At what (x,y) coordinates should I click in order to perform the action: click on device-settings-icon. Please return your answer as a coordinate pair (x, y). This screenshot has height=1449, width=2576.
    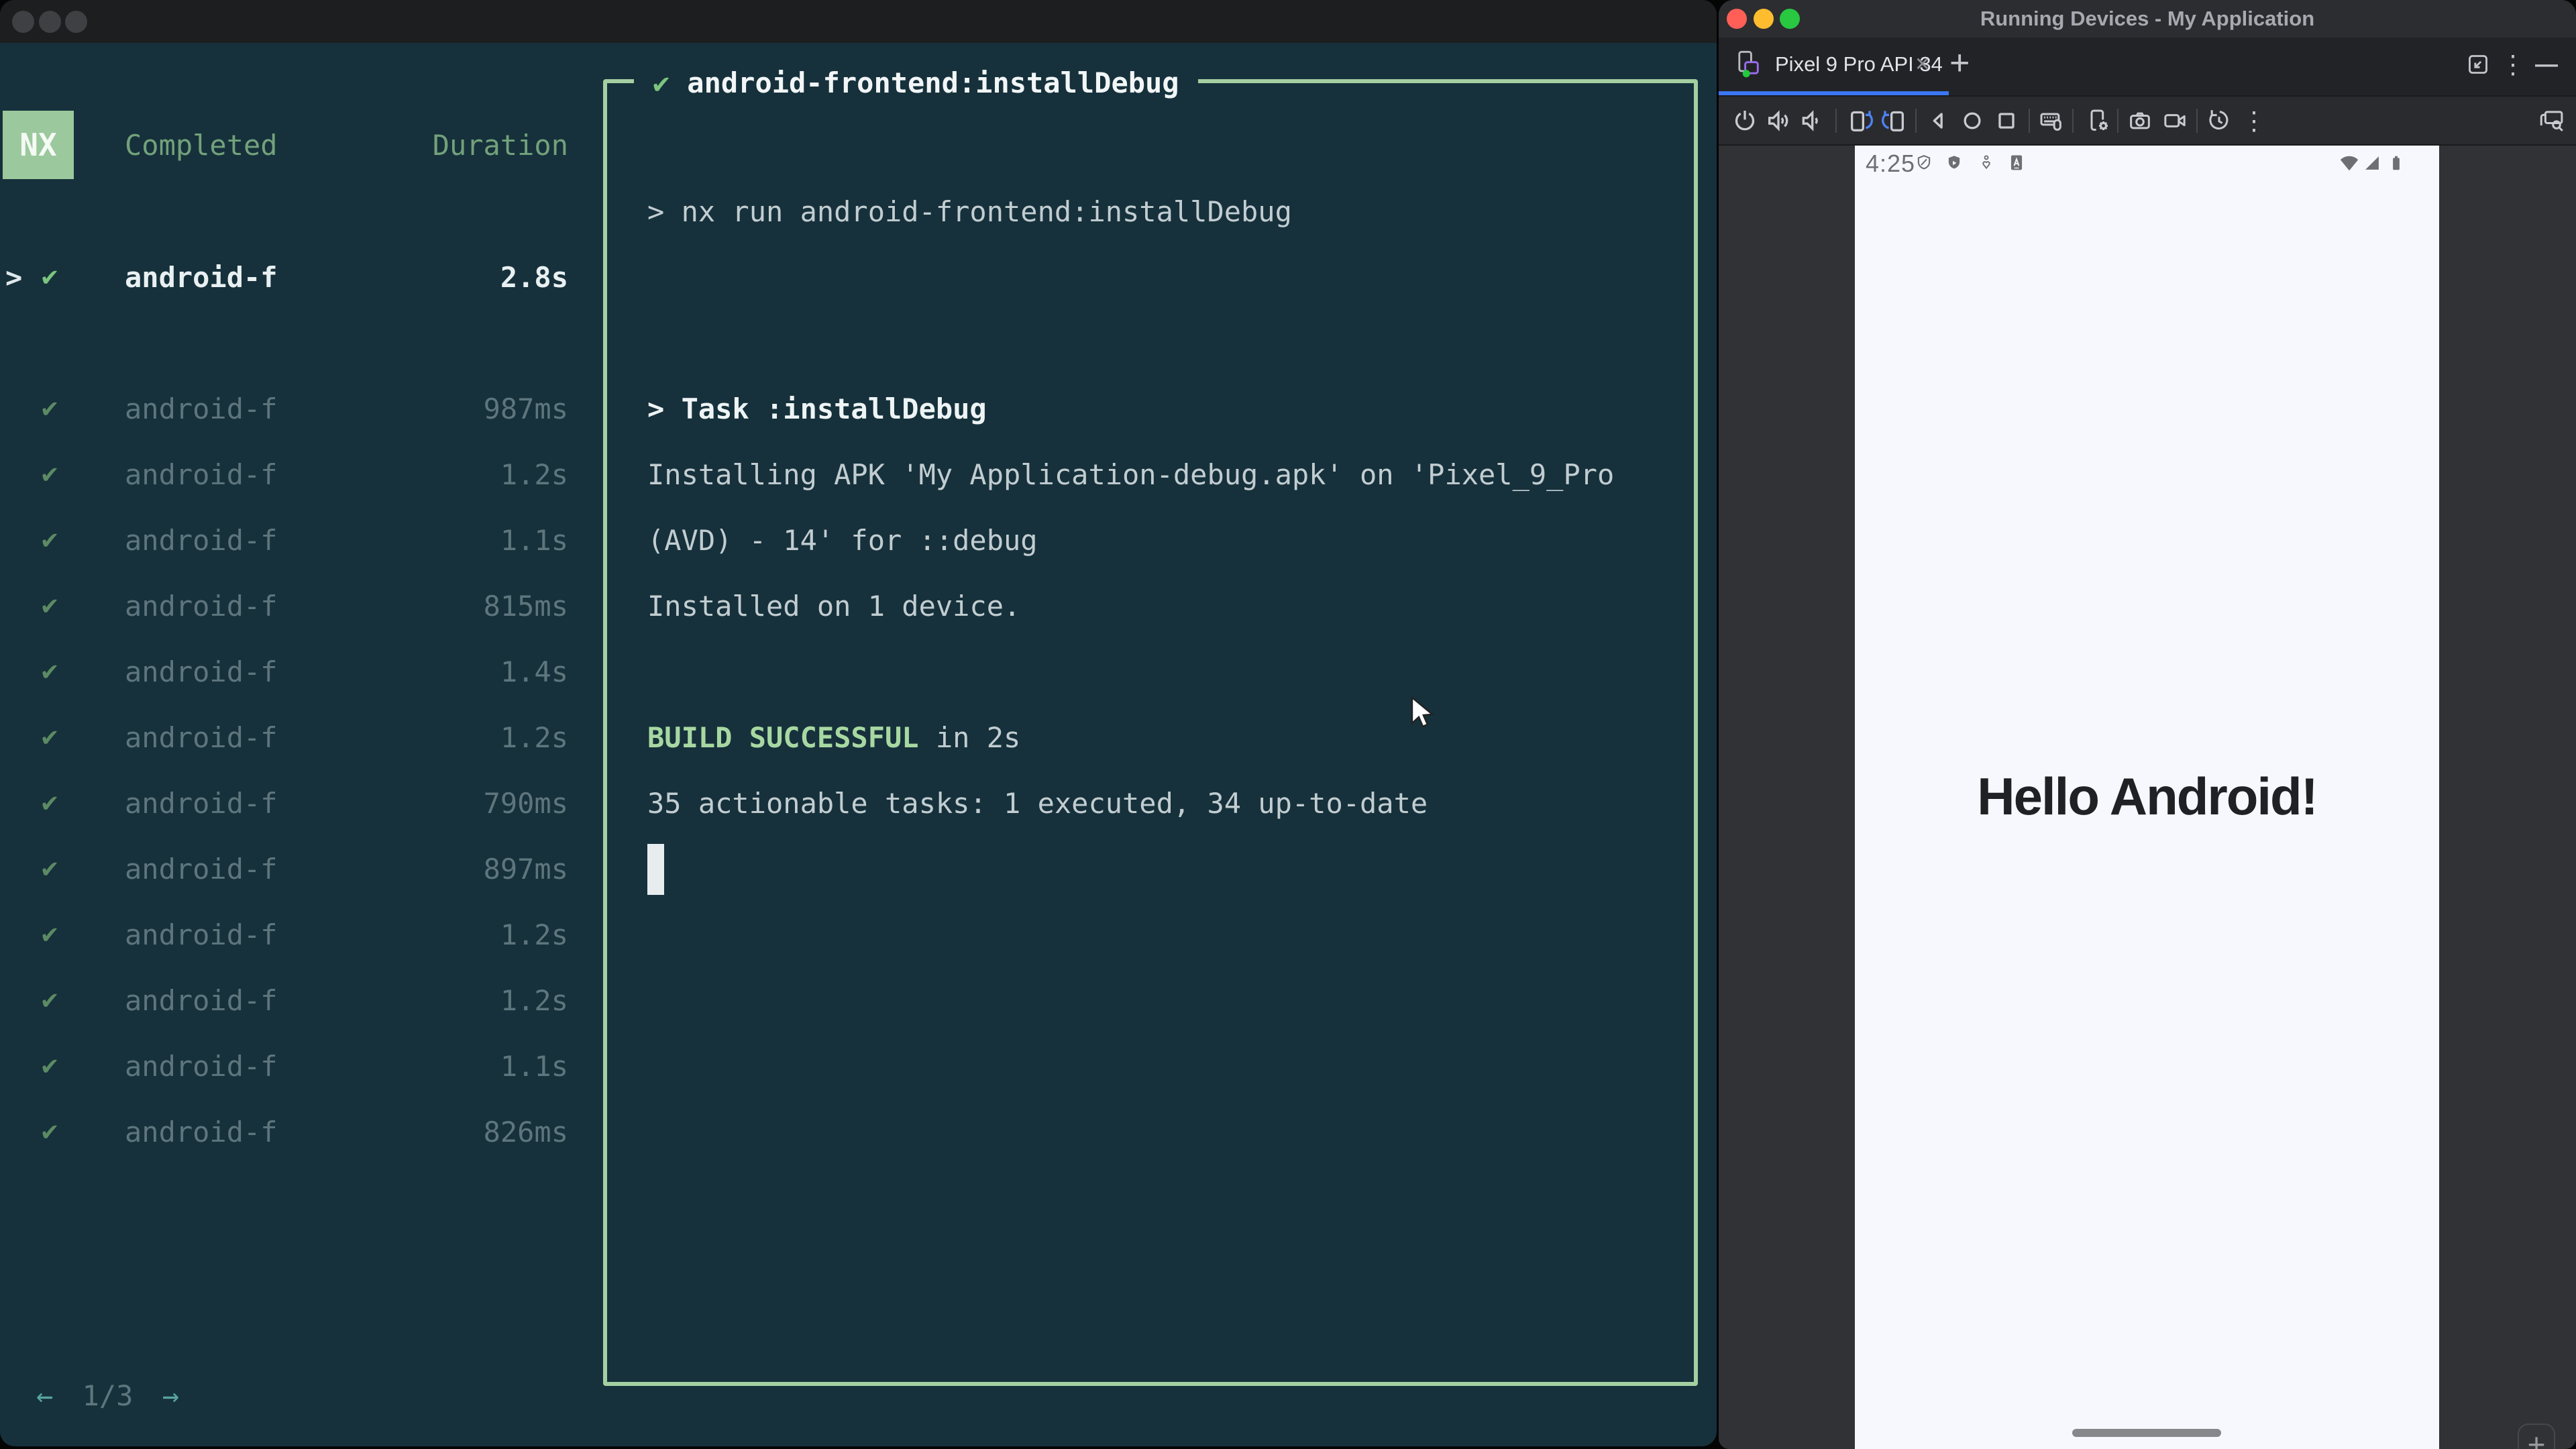
    Looking at the image, I should click on (2098, 120).